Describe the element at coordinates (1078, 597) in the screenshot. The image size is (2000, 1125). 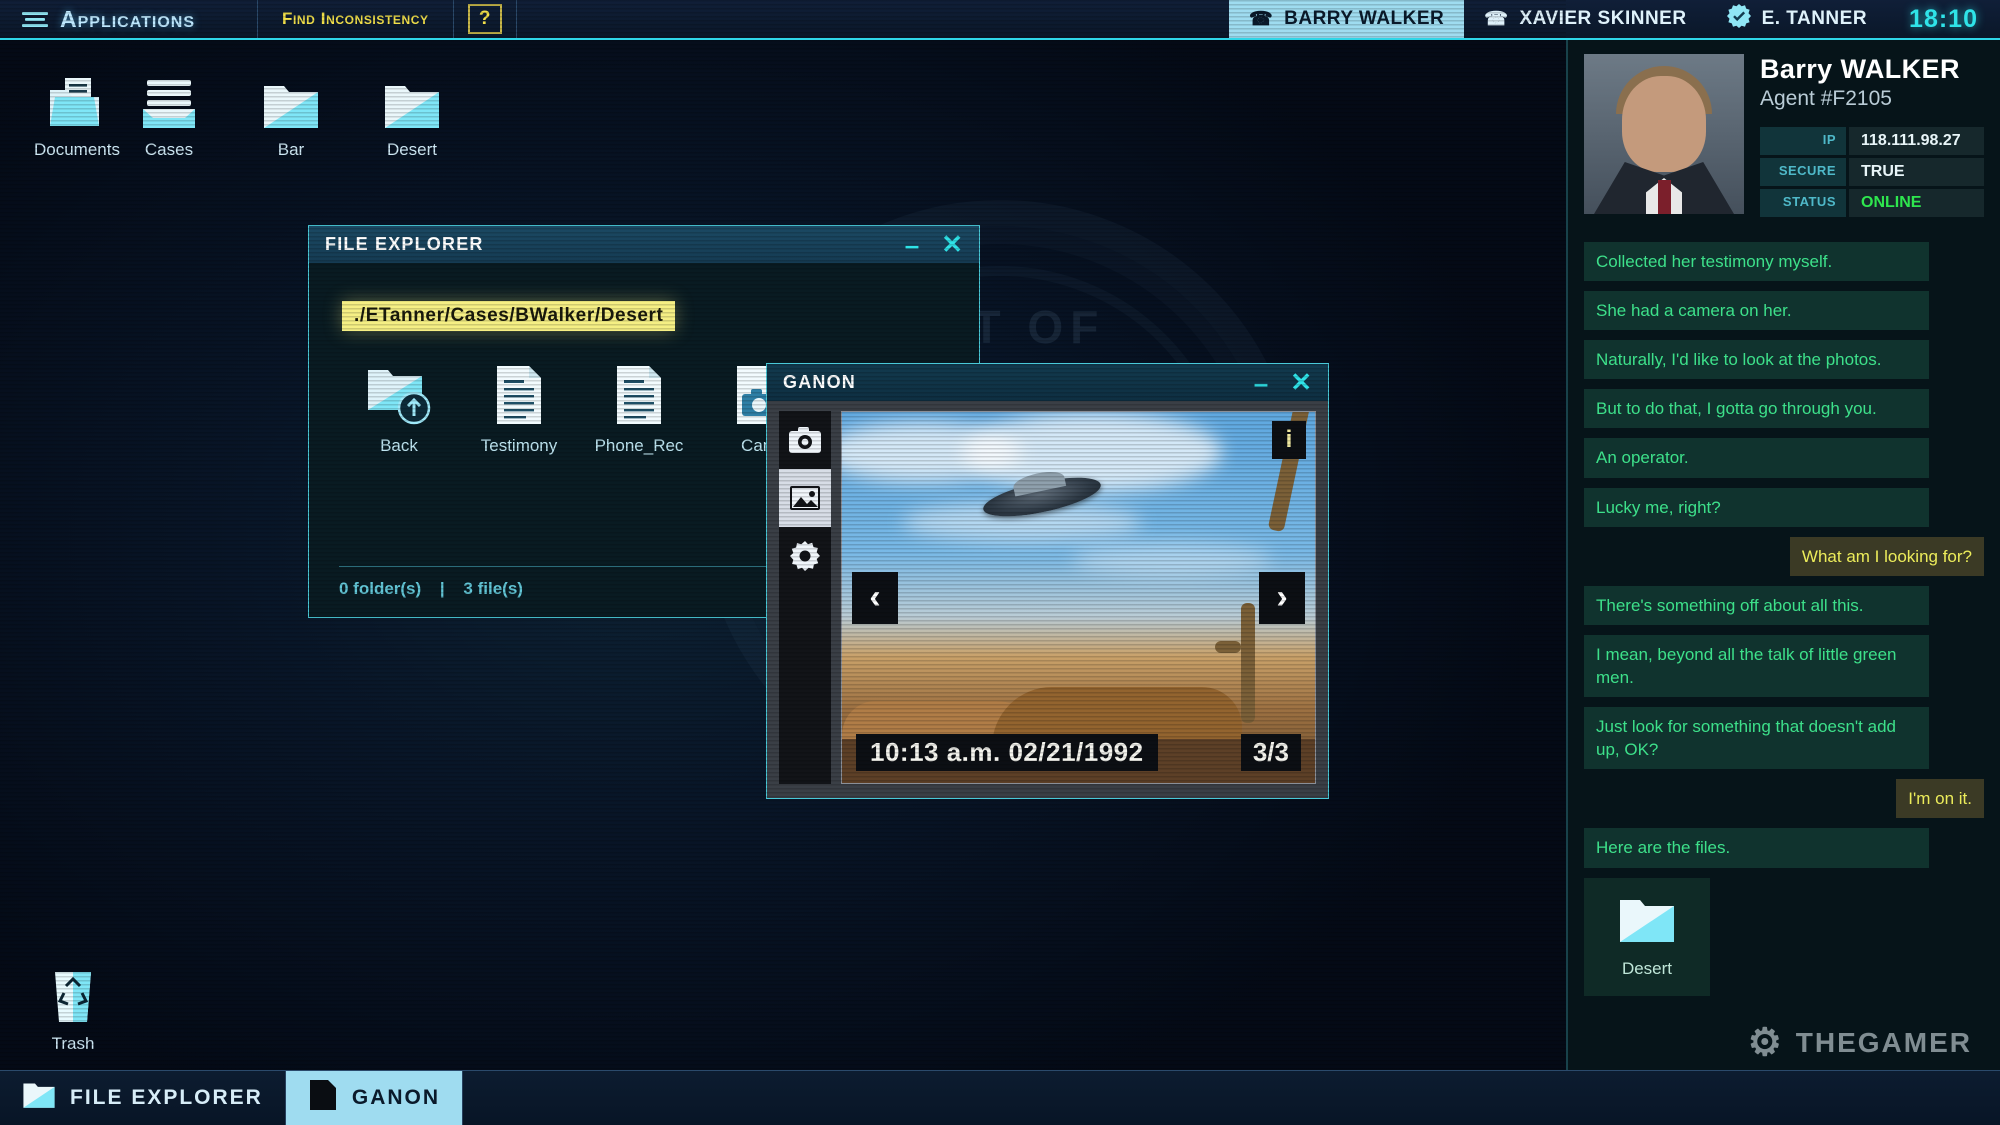
I see `photo-viewer: i ‹ › 10:13 a.m. 02/21/1992 3/3` at that location.